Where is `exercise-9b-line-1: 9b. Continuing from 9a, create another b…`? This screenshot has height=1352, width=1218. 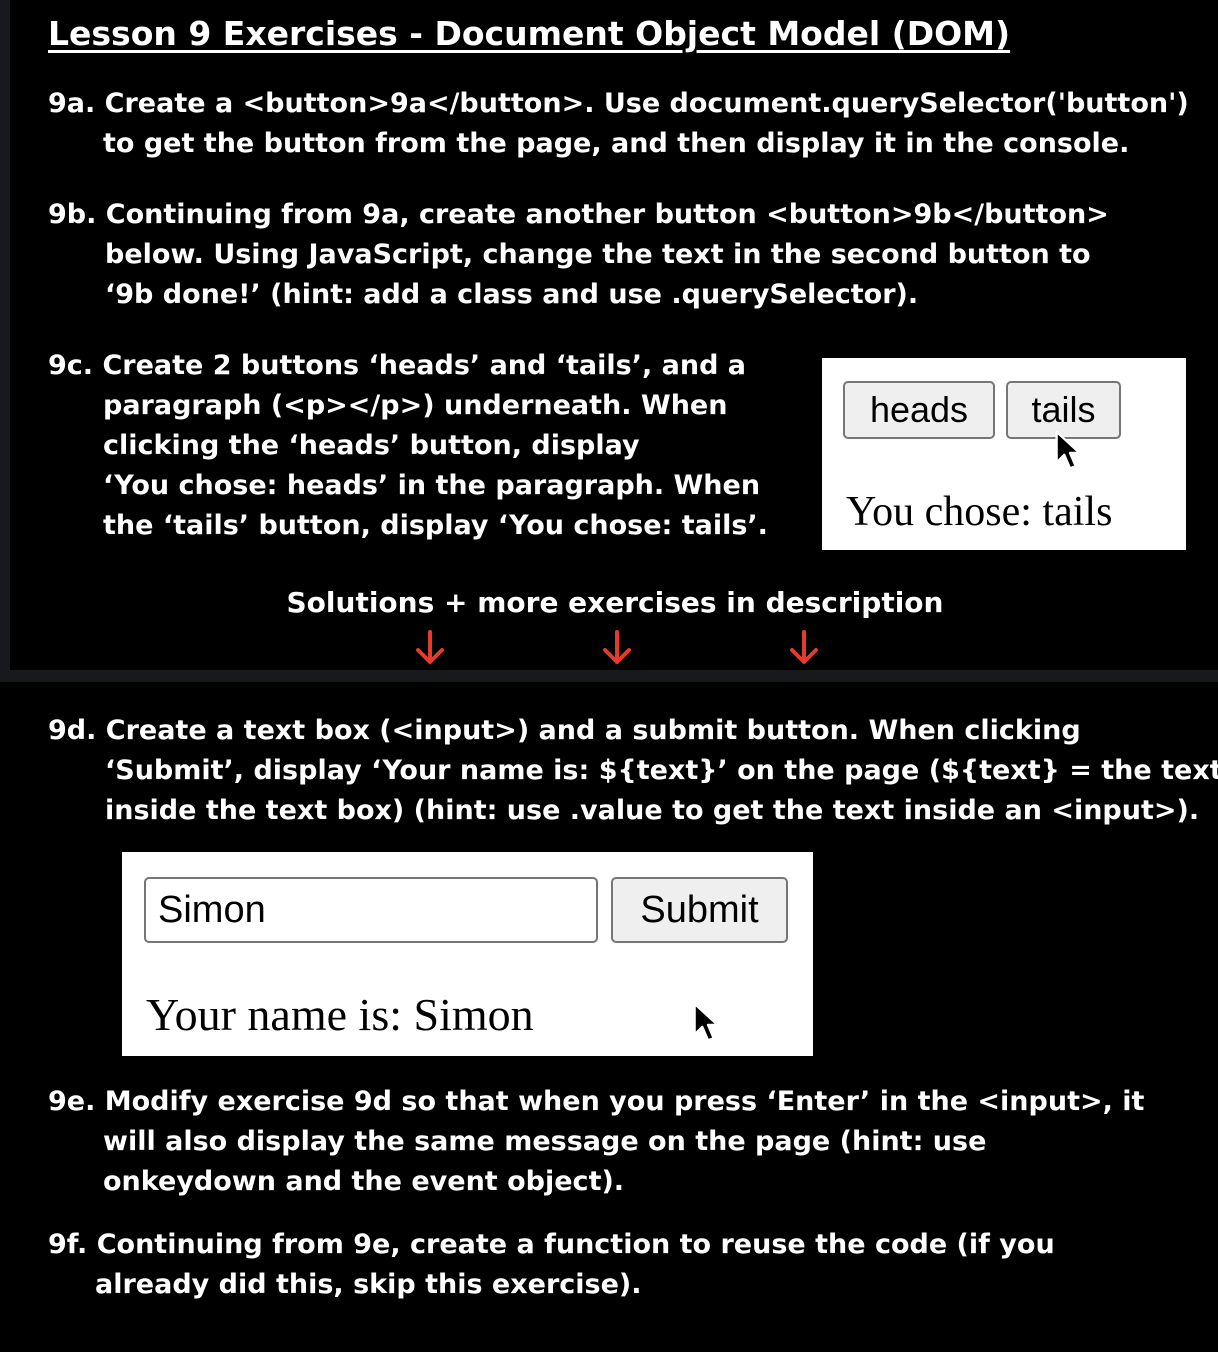
exercise-9b-line-1: 9b. Continuing from 9a, create another b… is located at coordinates (578, 214).